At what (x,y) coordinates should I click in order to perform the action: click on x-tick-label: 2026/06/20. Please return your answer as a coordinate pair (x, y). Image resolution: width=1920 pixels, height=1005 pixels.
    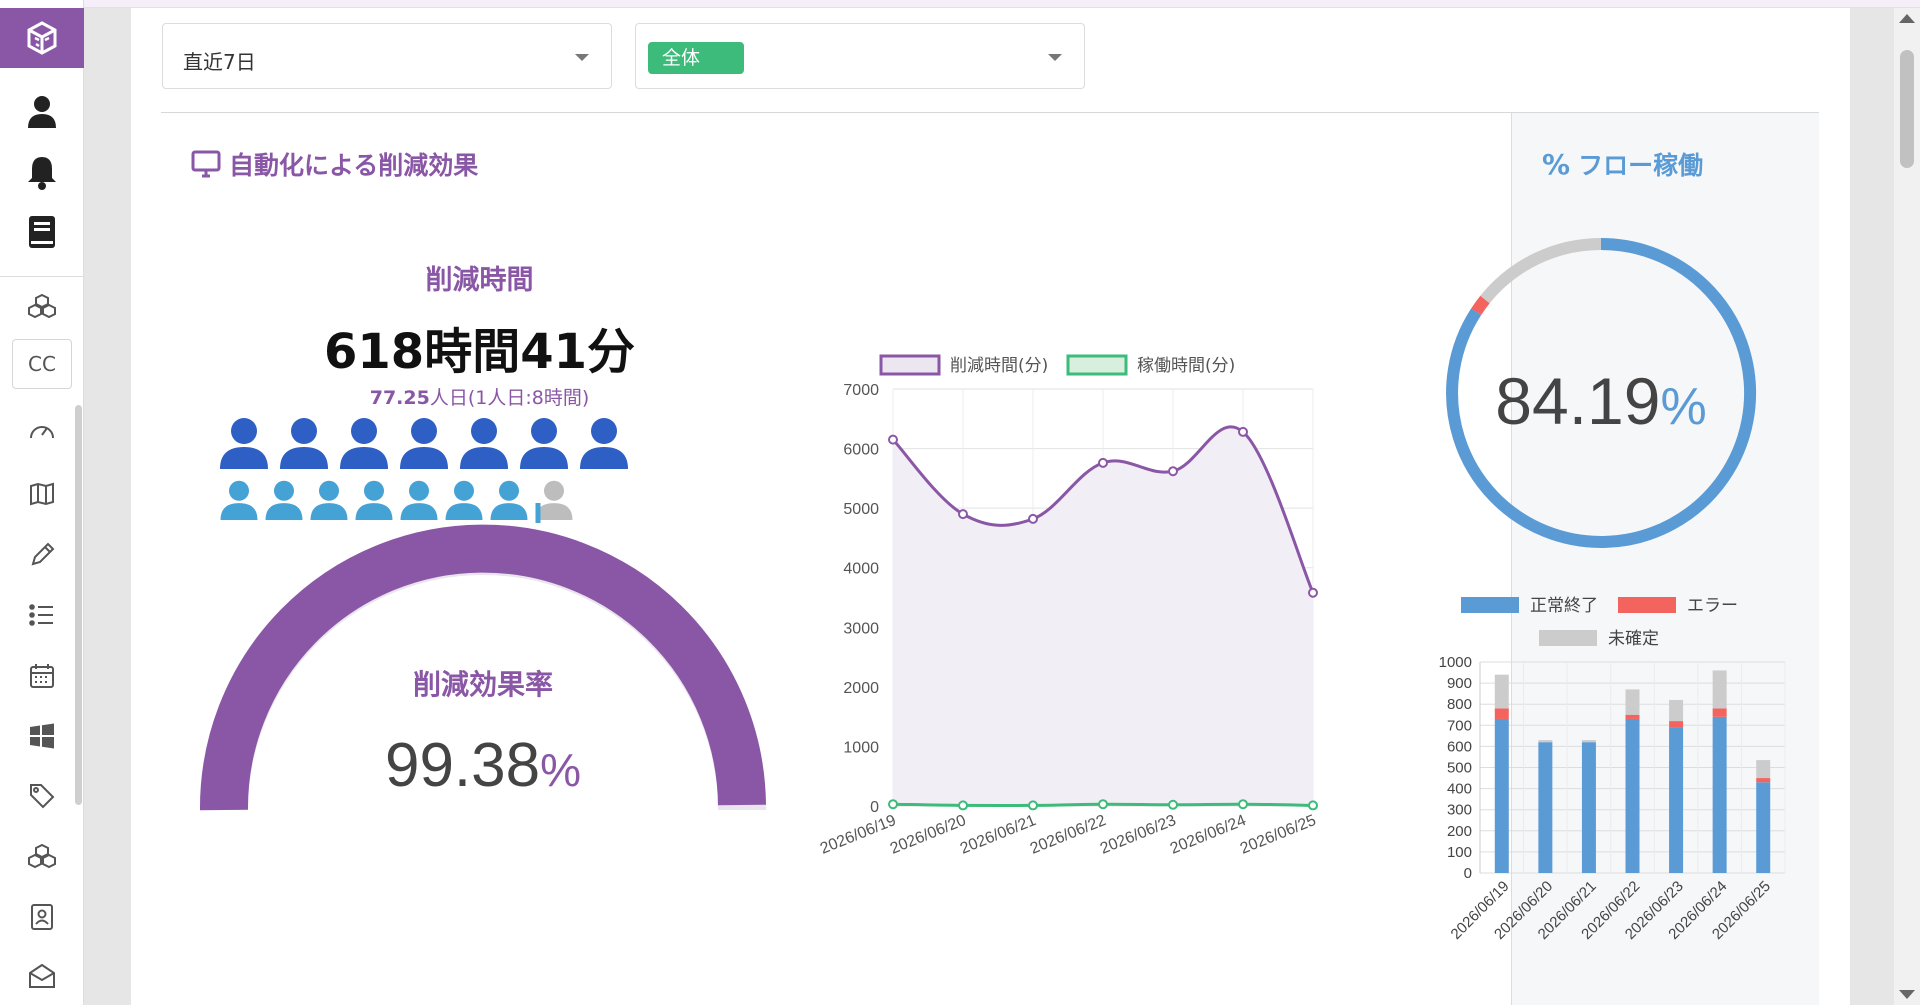
    Looking at the image, I should click on (928, 835).